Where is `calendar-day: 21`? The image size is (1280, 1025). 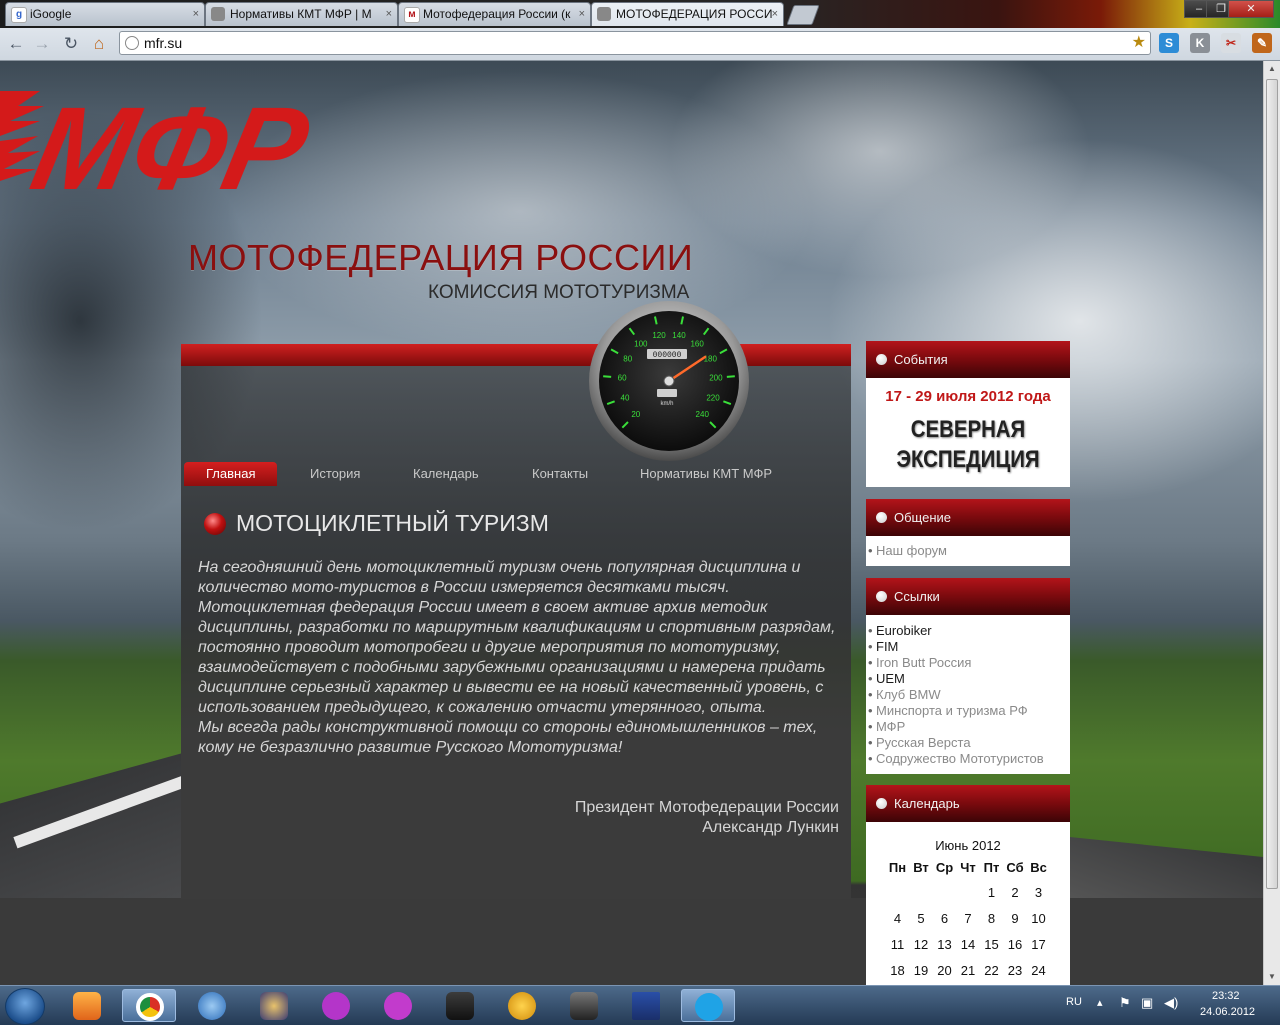
calendar-day: 21 is located at coordinates (968, 970).